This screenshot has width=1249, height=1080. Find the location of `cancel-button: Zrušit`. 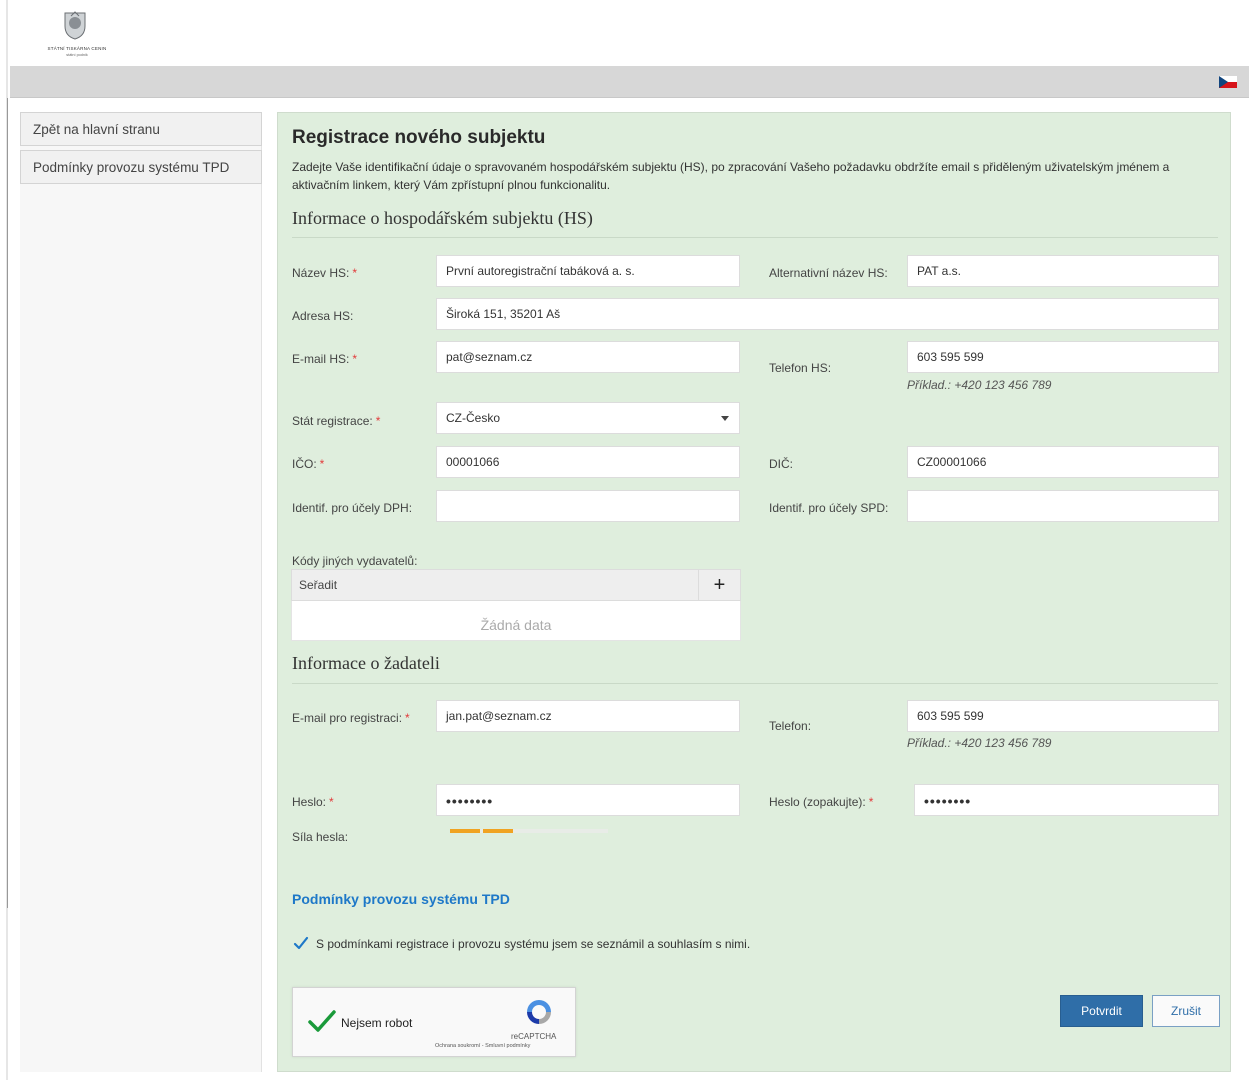

cancel-button: Zrušit is located at coordinates (1186, 1011).